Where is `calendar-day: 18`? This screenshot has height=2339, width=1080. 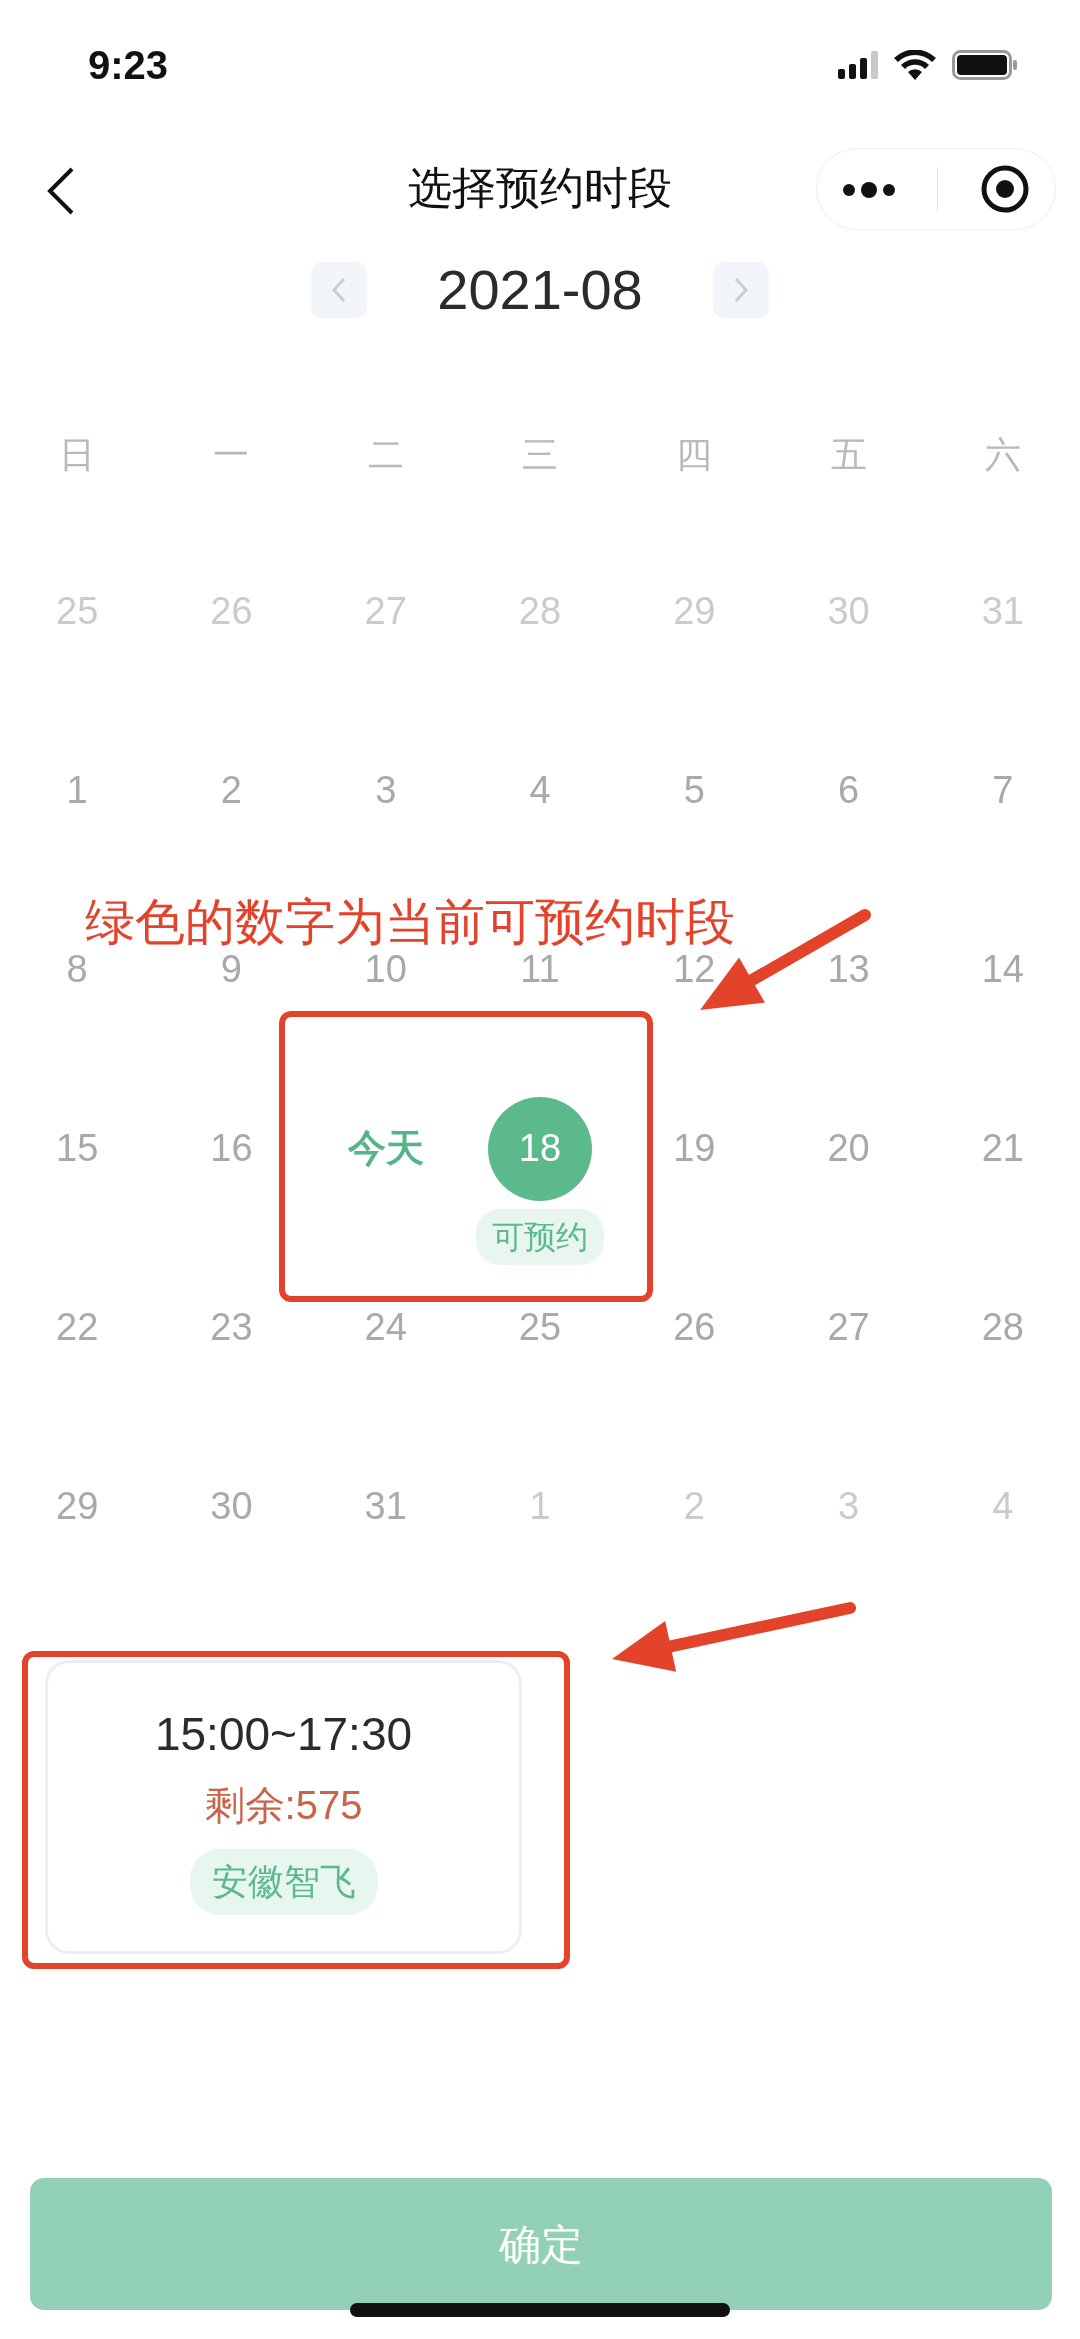
calendar-day: 18 is located at coordinates (540, 1148).